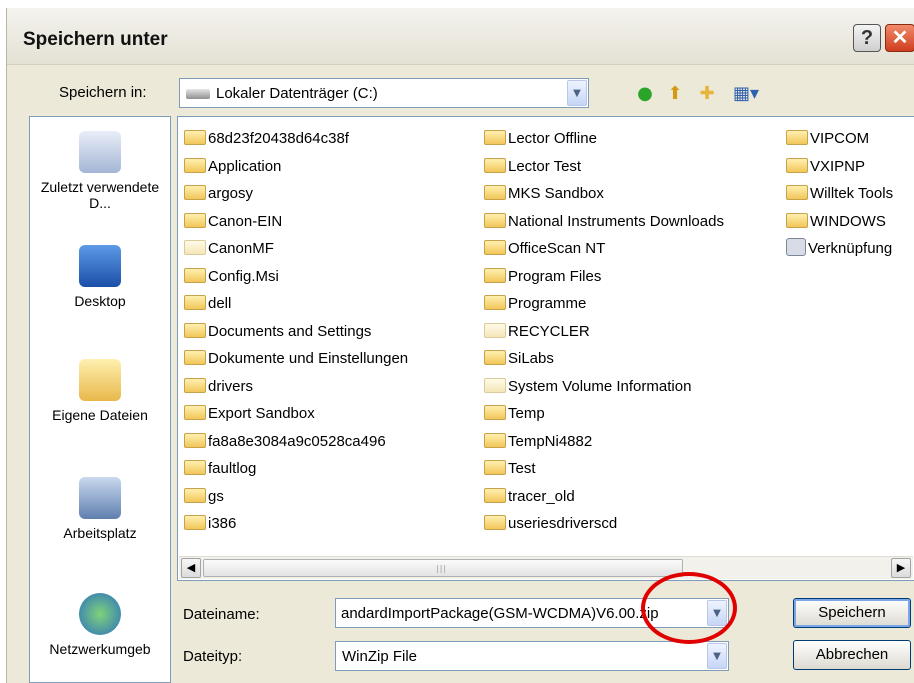 This screenshot has width=914, height=683. What do you see at coordinates (296, 304) in the screenshot?
I see `list-item: dell` at bounding box center [296, 304].